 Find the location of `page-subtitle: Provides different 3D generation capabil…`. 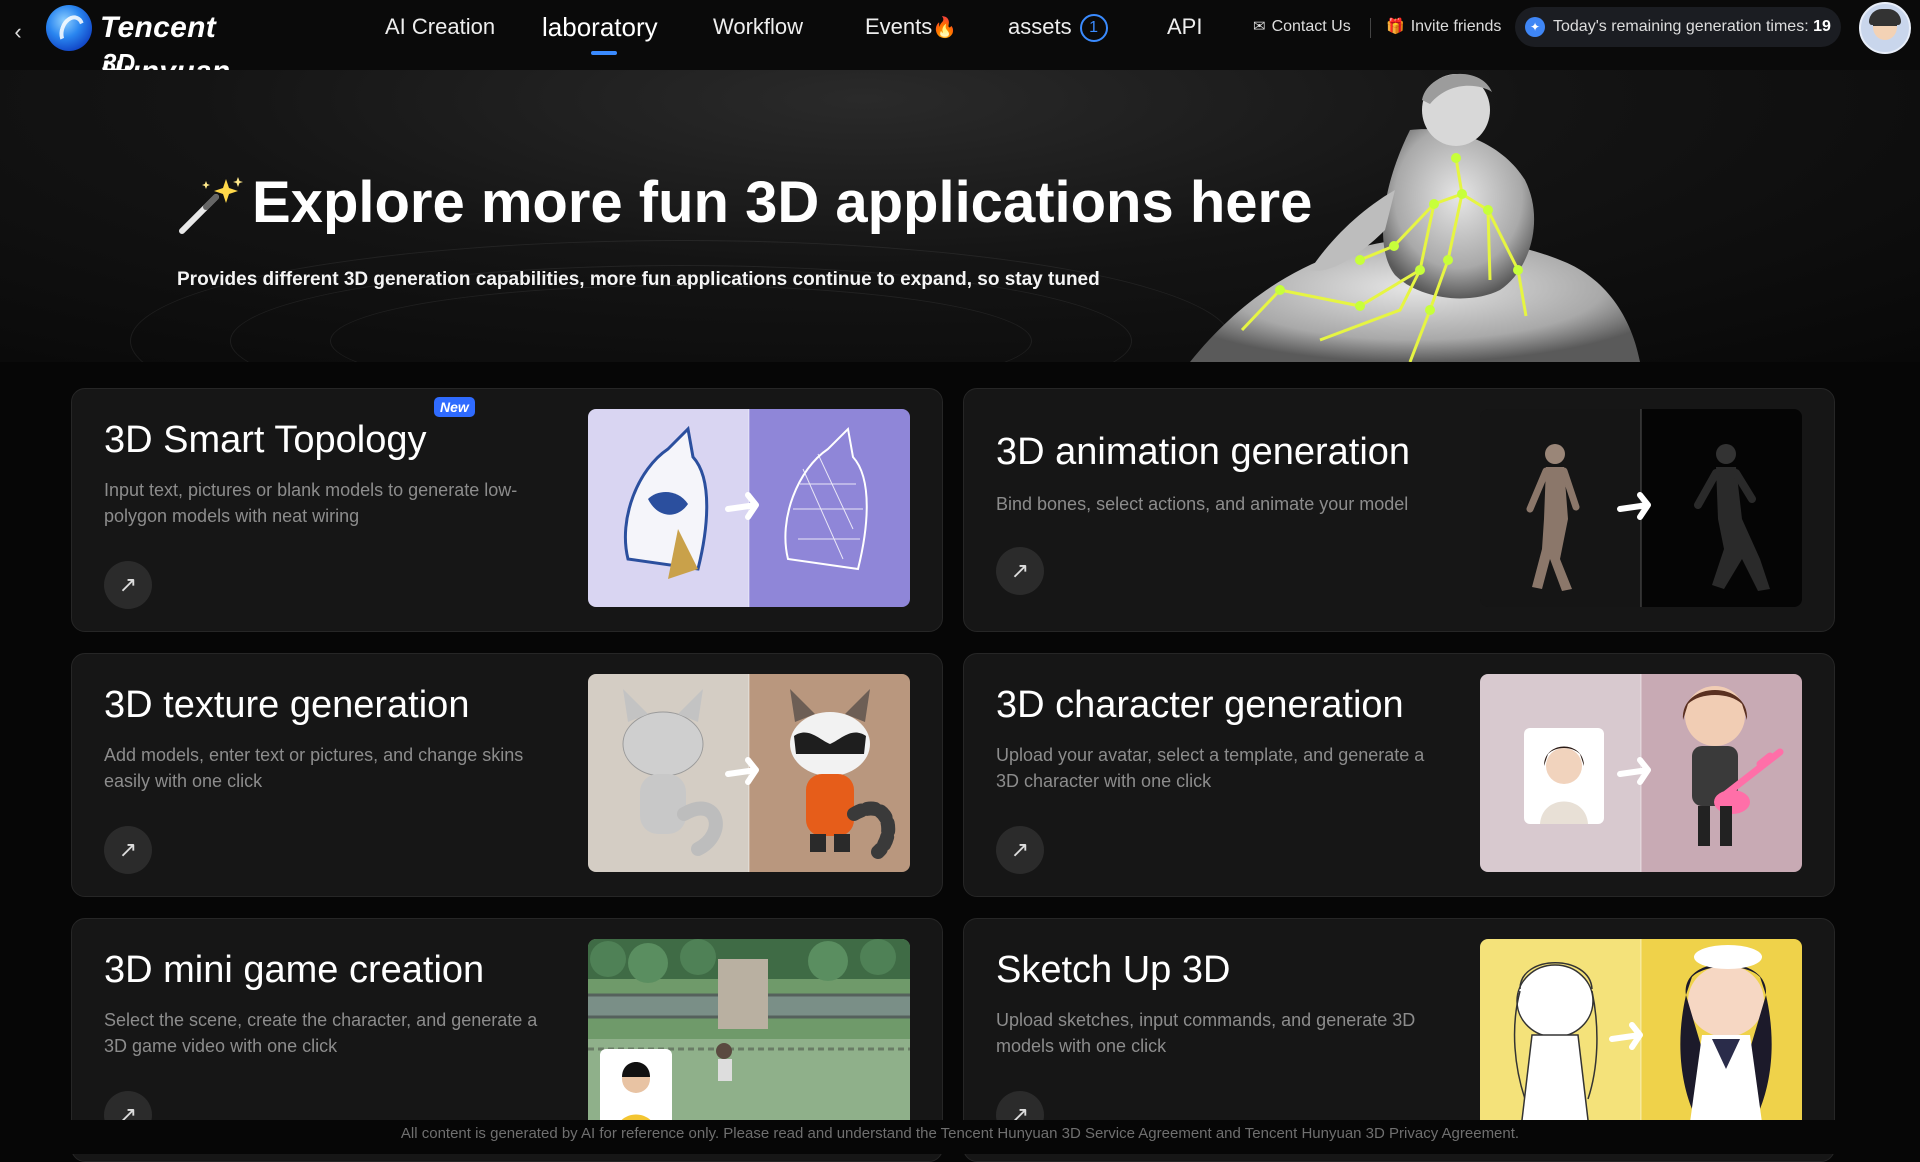

page-subtitle: Provides different 3D generation capabil… is located at coordinates (638, 279).